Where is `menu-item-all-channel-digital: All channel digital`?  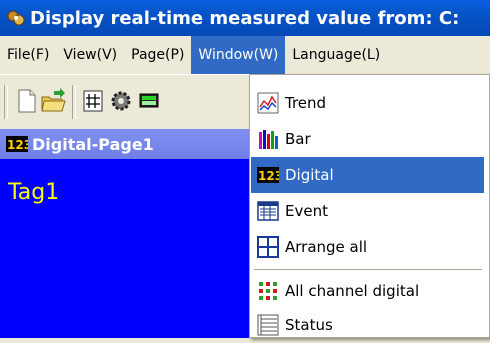 menu-item-all-channel-digital: All channel digital is located at coordinates (367, 291).